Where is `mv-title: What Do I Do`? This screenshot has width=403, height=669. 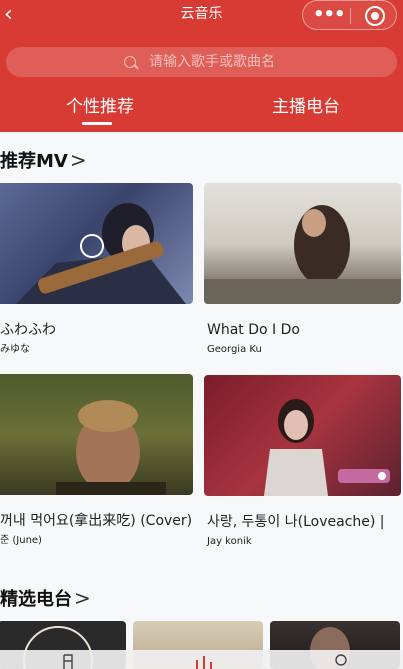 mv-title: What Do I Do is located at coordinates (304, 330).